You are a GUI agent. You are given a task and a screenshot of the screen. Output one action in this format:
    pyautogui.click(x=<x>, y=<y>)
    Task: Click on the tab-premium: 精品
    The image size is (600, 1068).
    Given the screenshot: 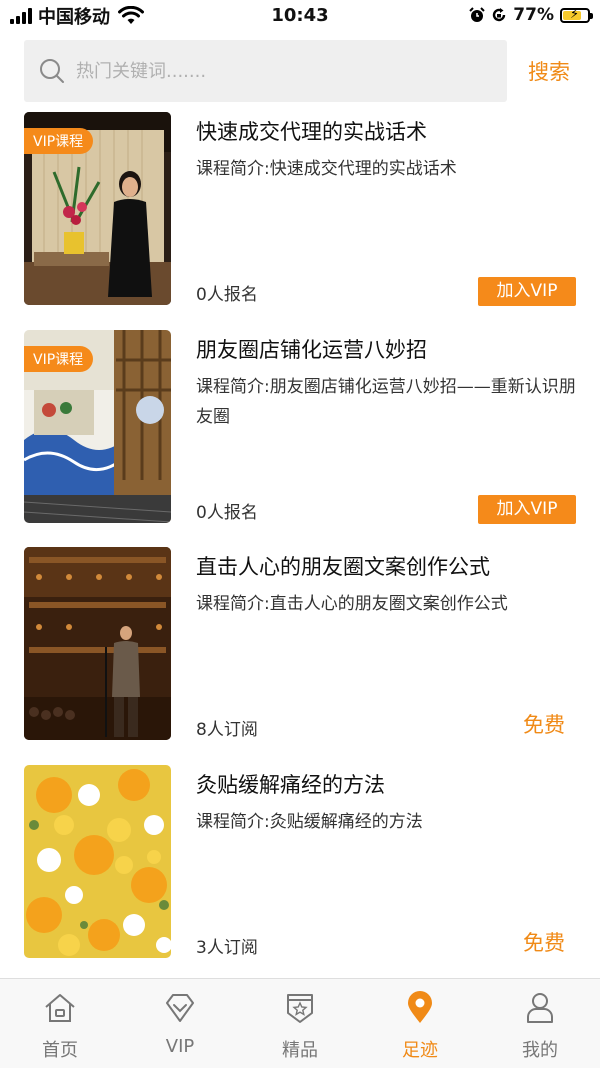 What is the action you would take?
    pyautogui.click(x=300, y=1023)
    